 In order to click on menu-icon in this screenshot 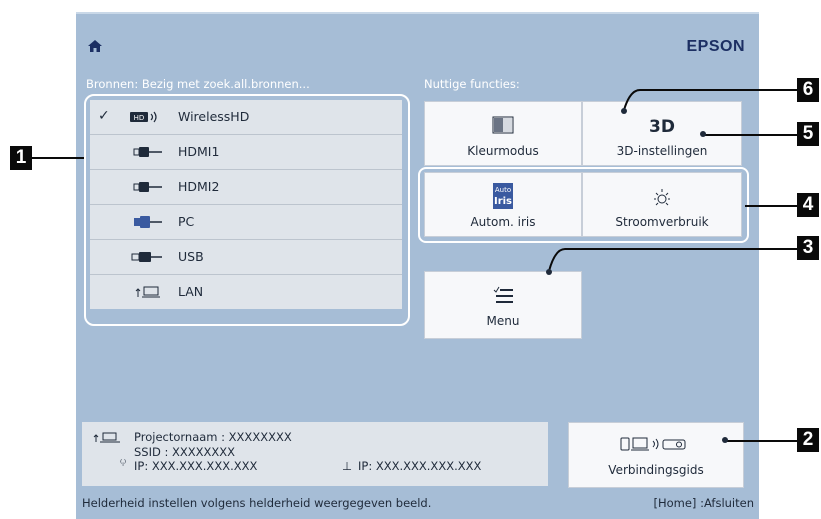, I will do `click(503, 297)`.